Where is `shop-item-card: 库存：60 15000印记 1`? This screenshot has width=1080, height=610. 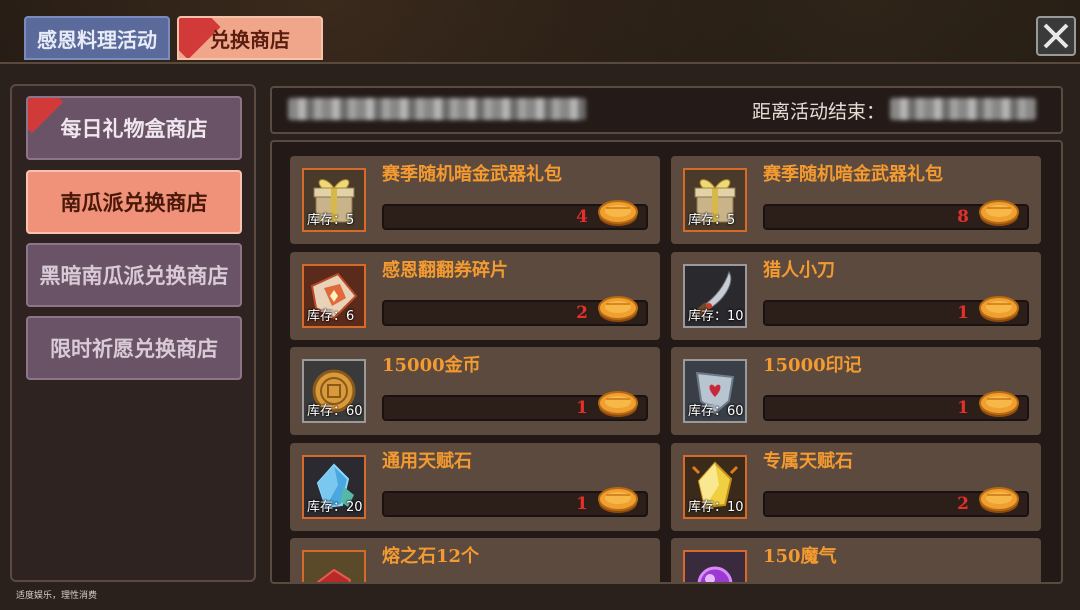
shop-item-card: 库存：60 15000印记 1 is located at coordinates (856, 391).